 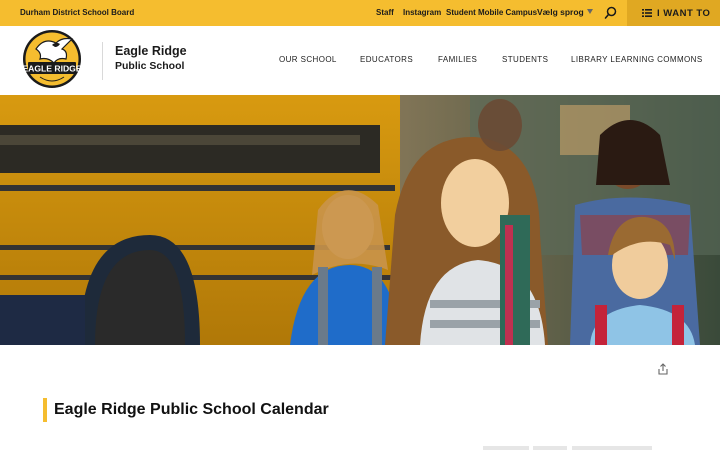 I want to click on title-accent-bar, so click(x=45, y=410).